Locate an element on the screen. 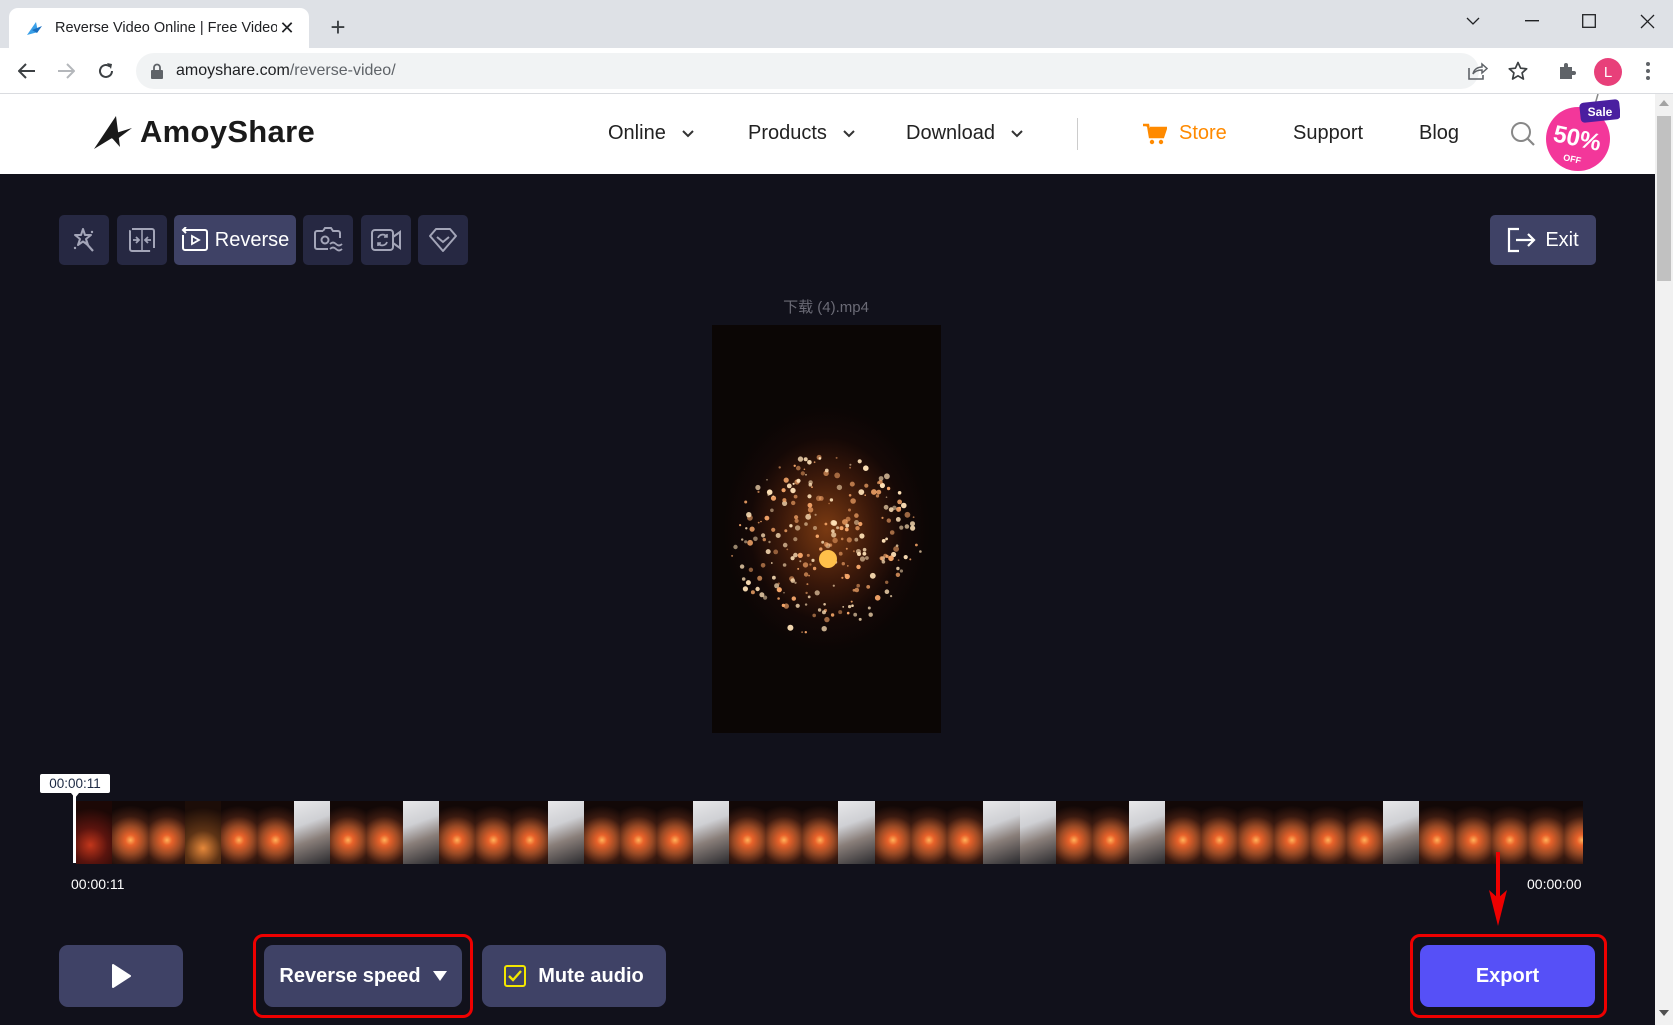 This screenshot has width=1673, height=1025. back-icon is located at coordinates (27, 71).